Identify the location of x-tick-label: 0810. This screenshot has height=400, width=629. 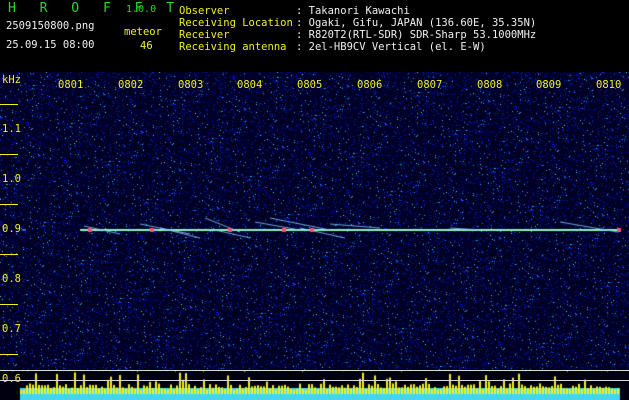
(609, 85).